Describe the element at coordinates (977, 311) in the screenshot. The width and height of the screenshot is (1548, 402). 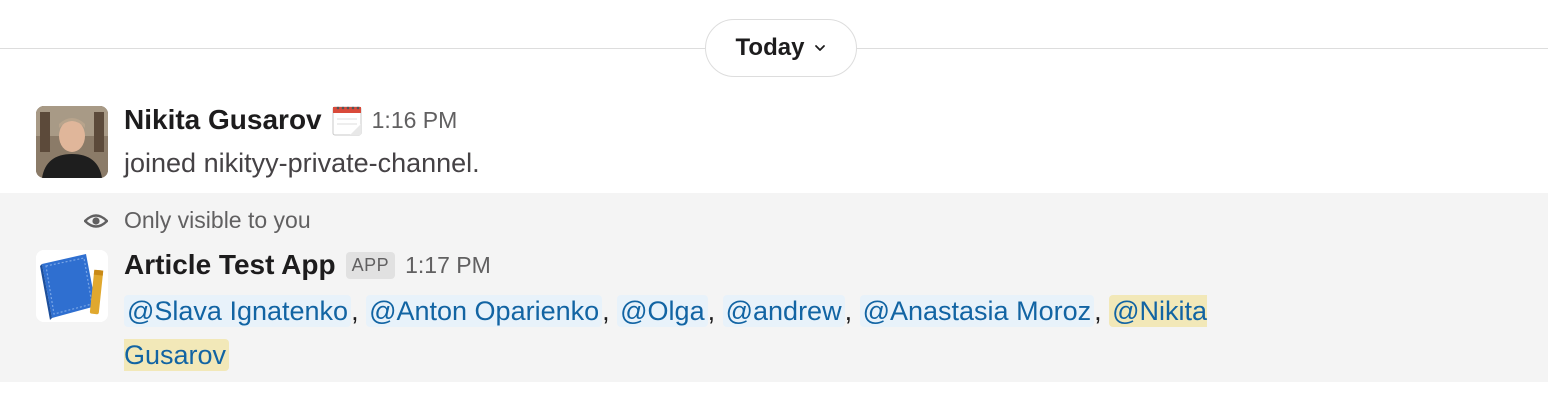
I see `user-mention: @Anastasia Moroz` at that location.